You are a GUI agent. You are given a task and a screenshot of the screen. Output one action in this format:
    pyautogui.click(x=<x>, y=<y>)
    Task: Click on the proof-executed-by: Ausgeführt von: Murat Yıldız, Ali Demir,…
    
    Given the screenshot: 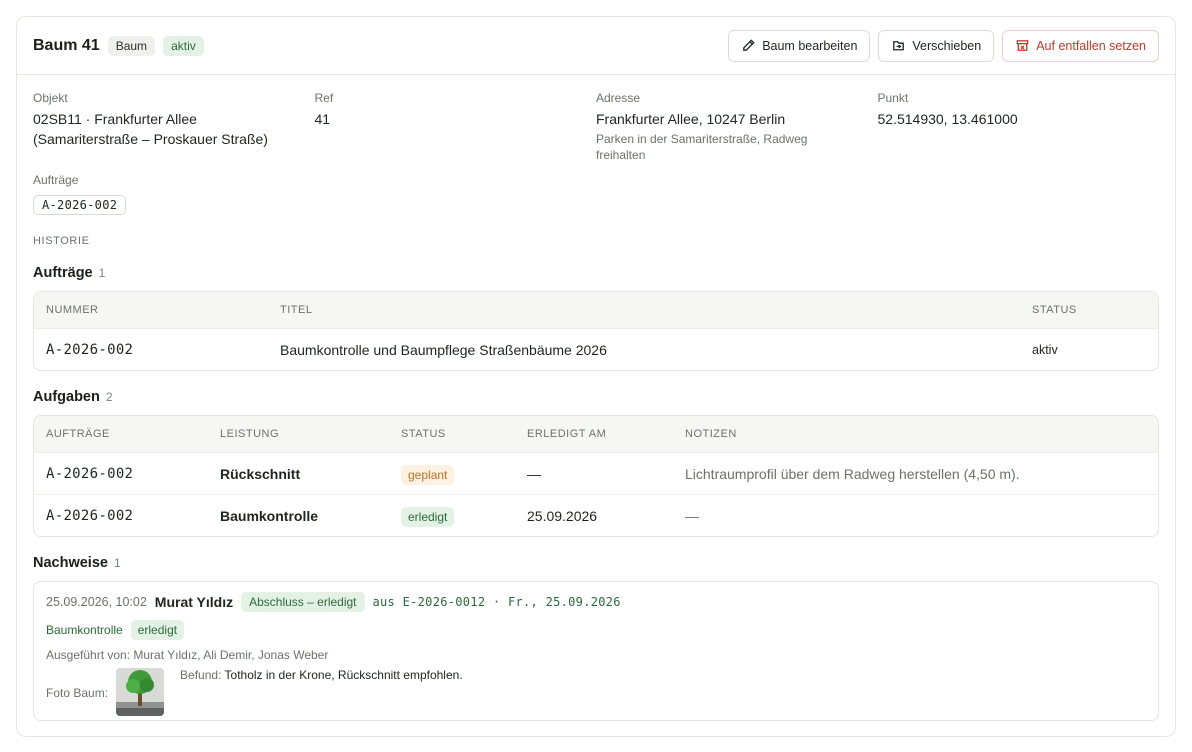 What is the action you would take?
    pyautogui.click(x=187, y=655)
    